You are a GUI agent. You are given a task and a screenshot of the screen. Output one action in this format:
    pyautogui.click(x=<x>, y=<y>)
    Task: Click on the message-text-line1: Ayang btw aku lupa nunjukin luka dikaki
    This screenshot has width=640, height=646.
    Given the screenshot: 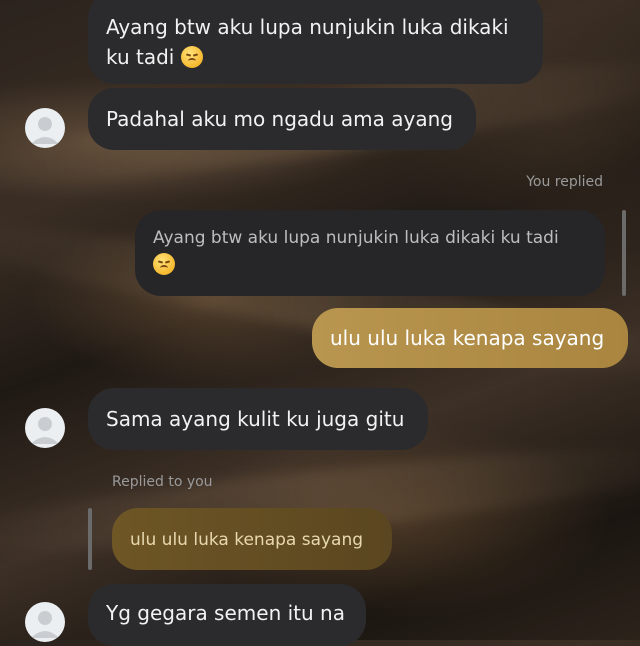 What is the action you would take?
    pyautogui.click(x=307, y=27)
    